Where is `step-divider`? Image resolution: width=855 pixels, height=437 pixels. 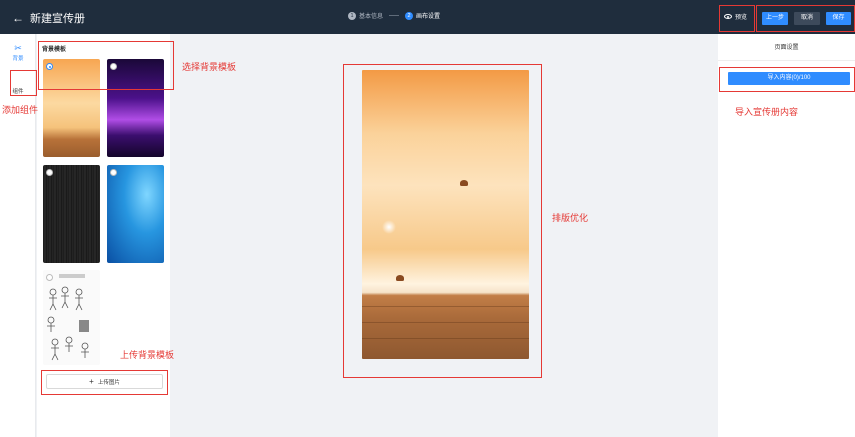 step-divider is located at coordinates (394, 15).